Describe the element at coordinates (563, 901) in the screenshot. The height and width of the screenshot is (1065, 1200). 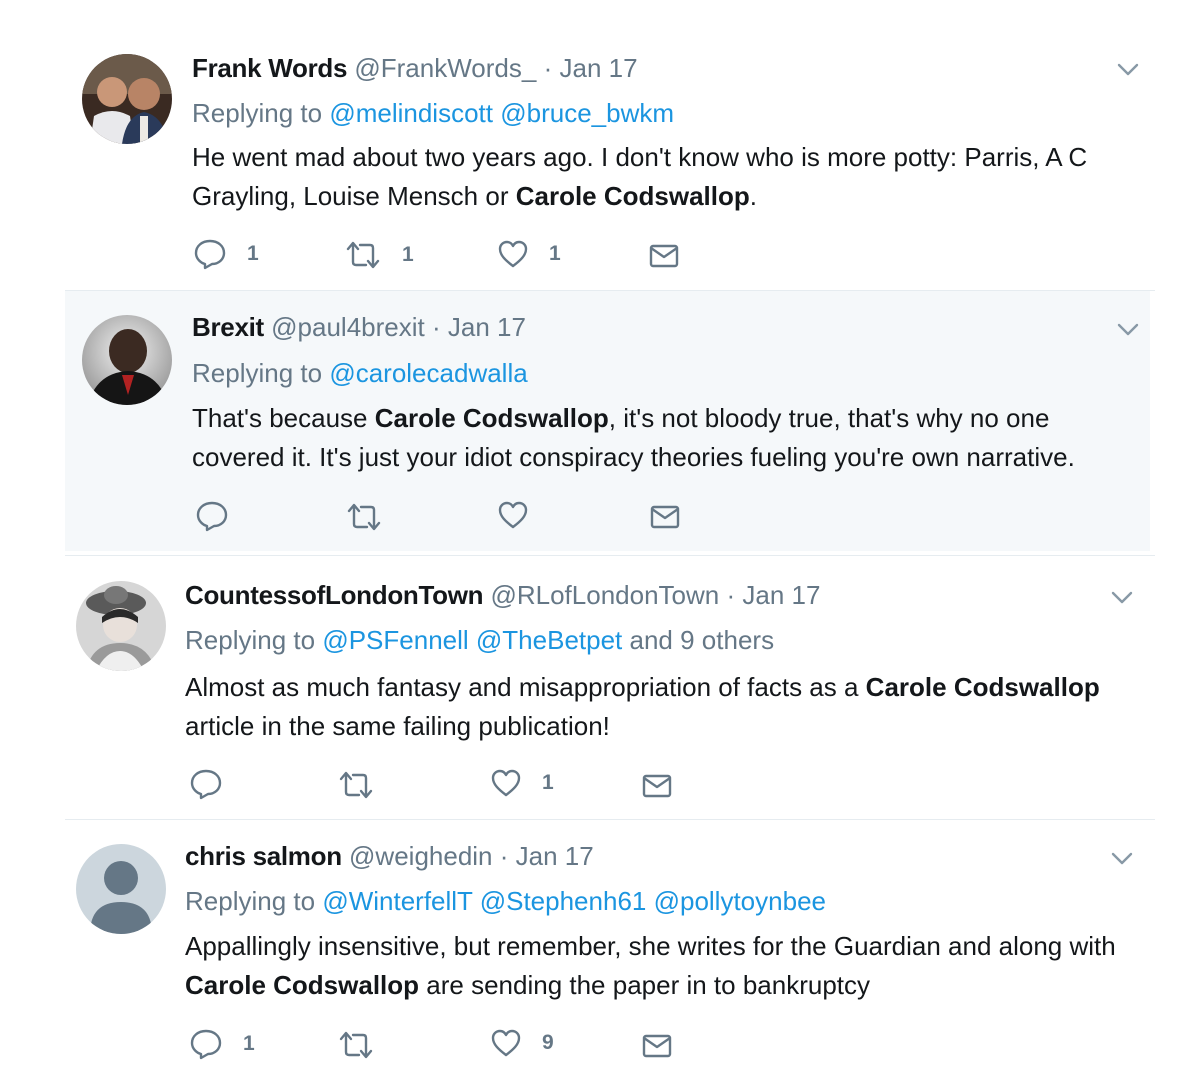
I see `mention-link: @Stephenh61` at that location.